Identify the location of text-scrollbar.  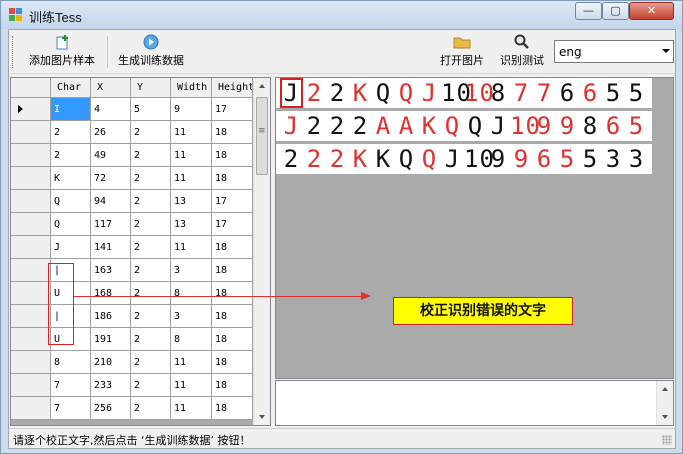
(664, 403).